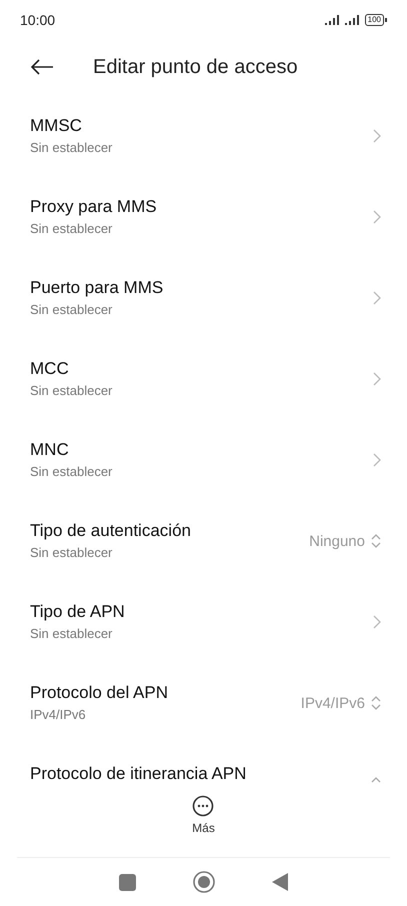 Image resolution: width=407 pixels, height=906 pixels. Describe the element at coordinates (58, 715) in the screenshot. I see `setting-value: IPv4/IPv6` at that location.